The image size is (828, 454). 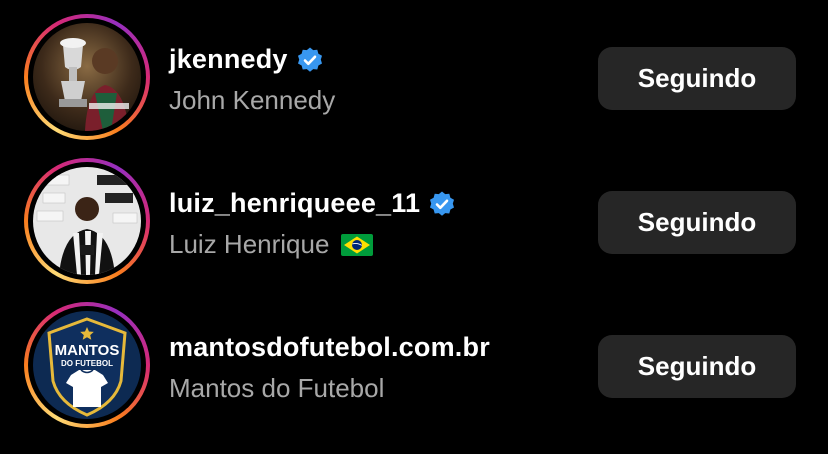 I want to click on username-text: mantosdofutebol.com.br, so click(x=329, y=347).